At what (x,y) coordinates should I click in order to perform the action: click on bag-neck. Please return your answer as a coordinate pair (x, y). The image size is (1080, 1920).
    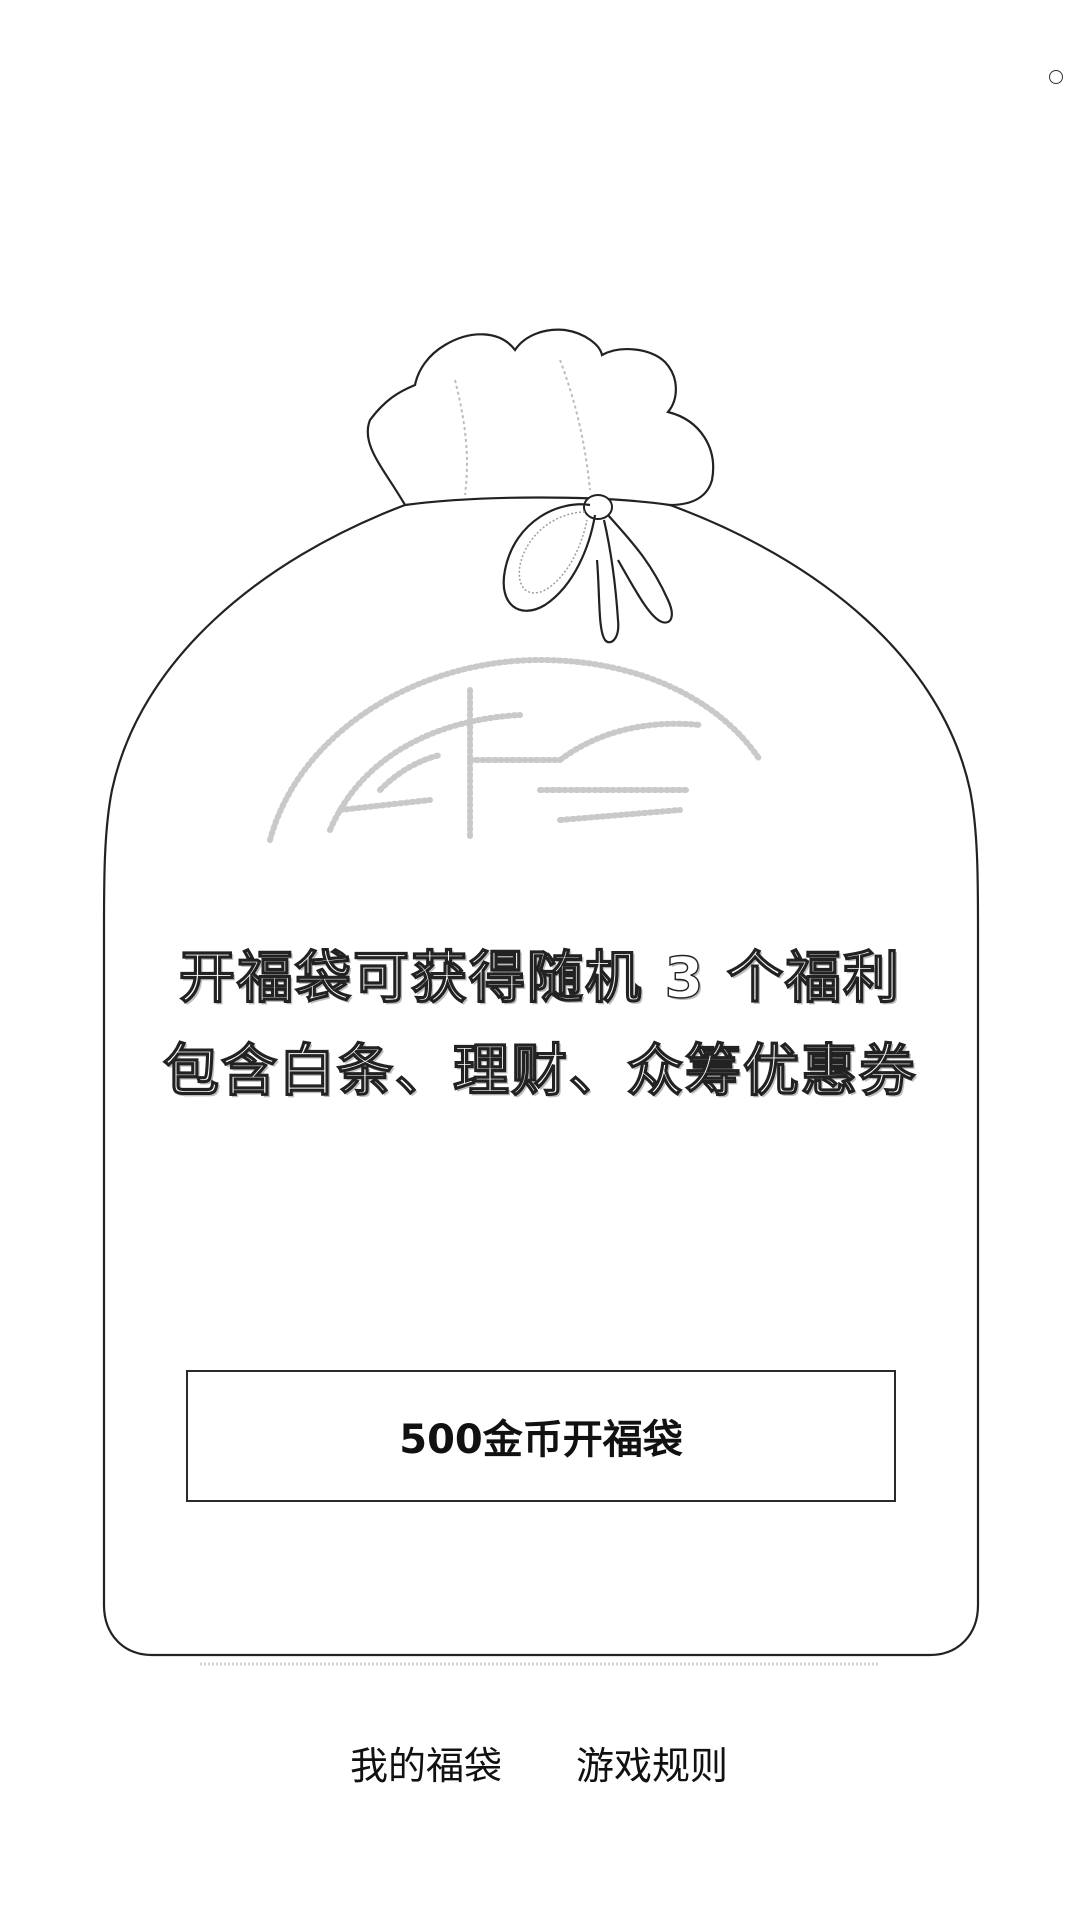
    Looking at the image, I should click on (540, 417).